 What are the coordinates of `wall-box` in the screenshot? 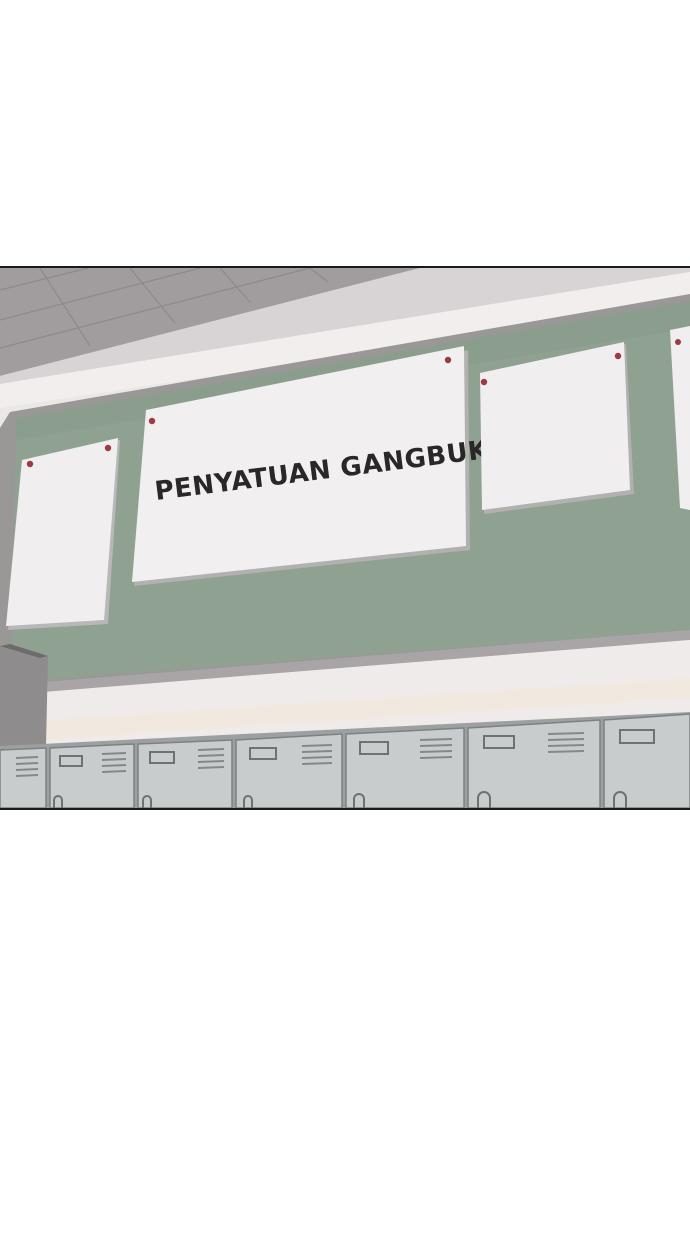 It's located at (24, 695).